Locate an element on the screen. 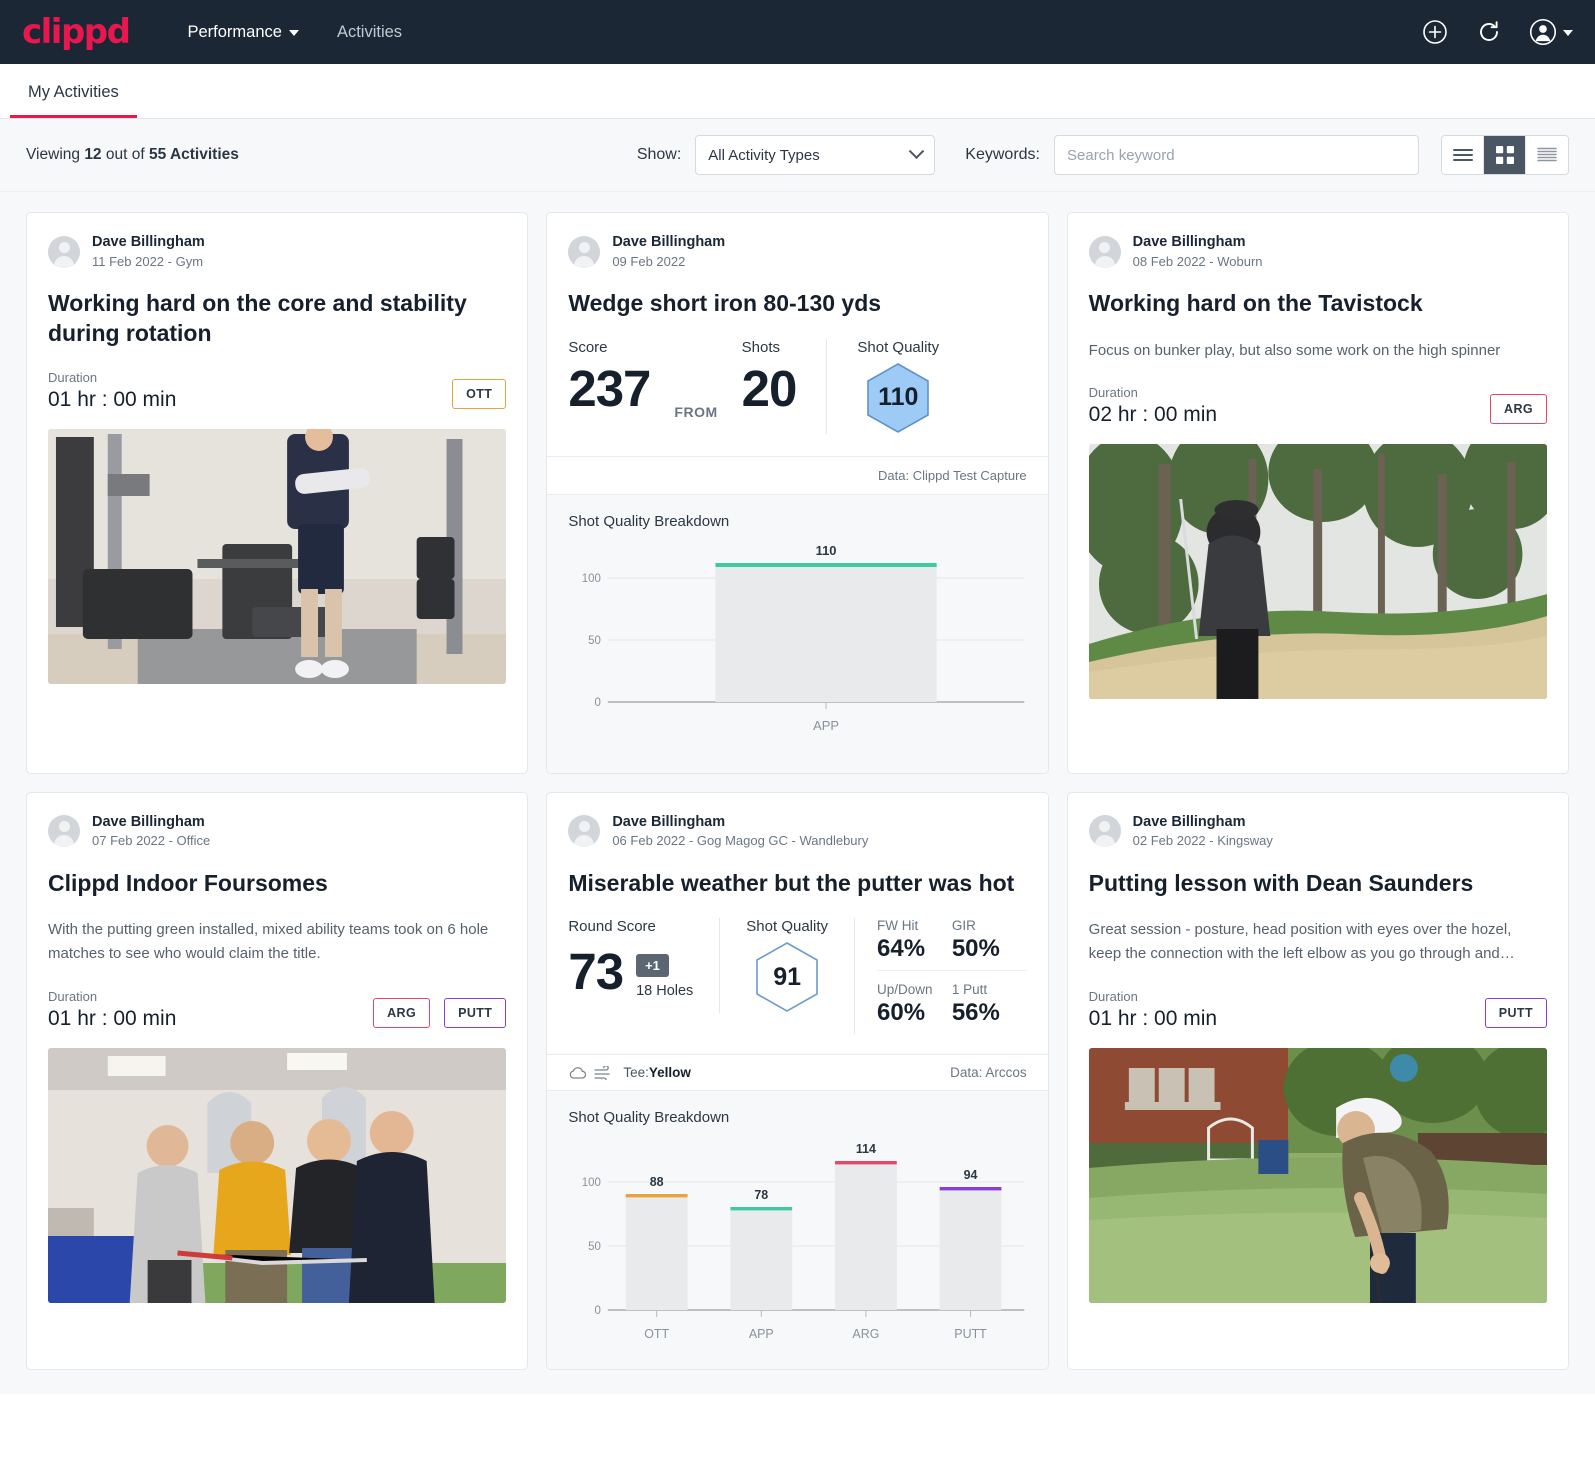 This screenshot has height=1472, width=1595. stat-value: 50% is located at coordinates (975, 949).